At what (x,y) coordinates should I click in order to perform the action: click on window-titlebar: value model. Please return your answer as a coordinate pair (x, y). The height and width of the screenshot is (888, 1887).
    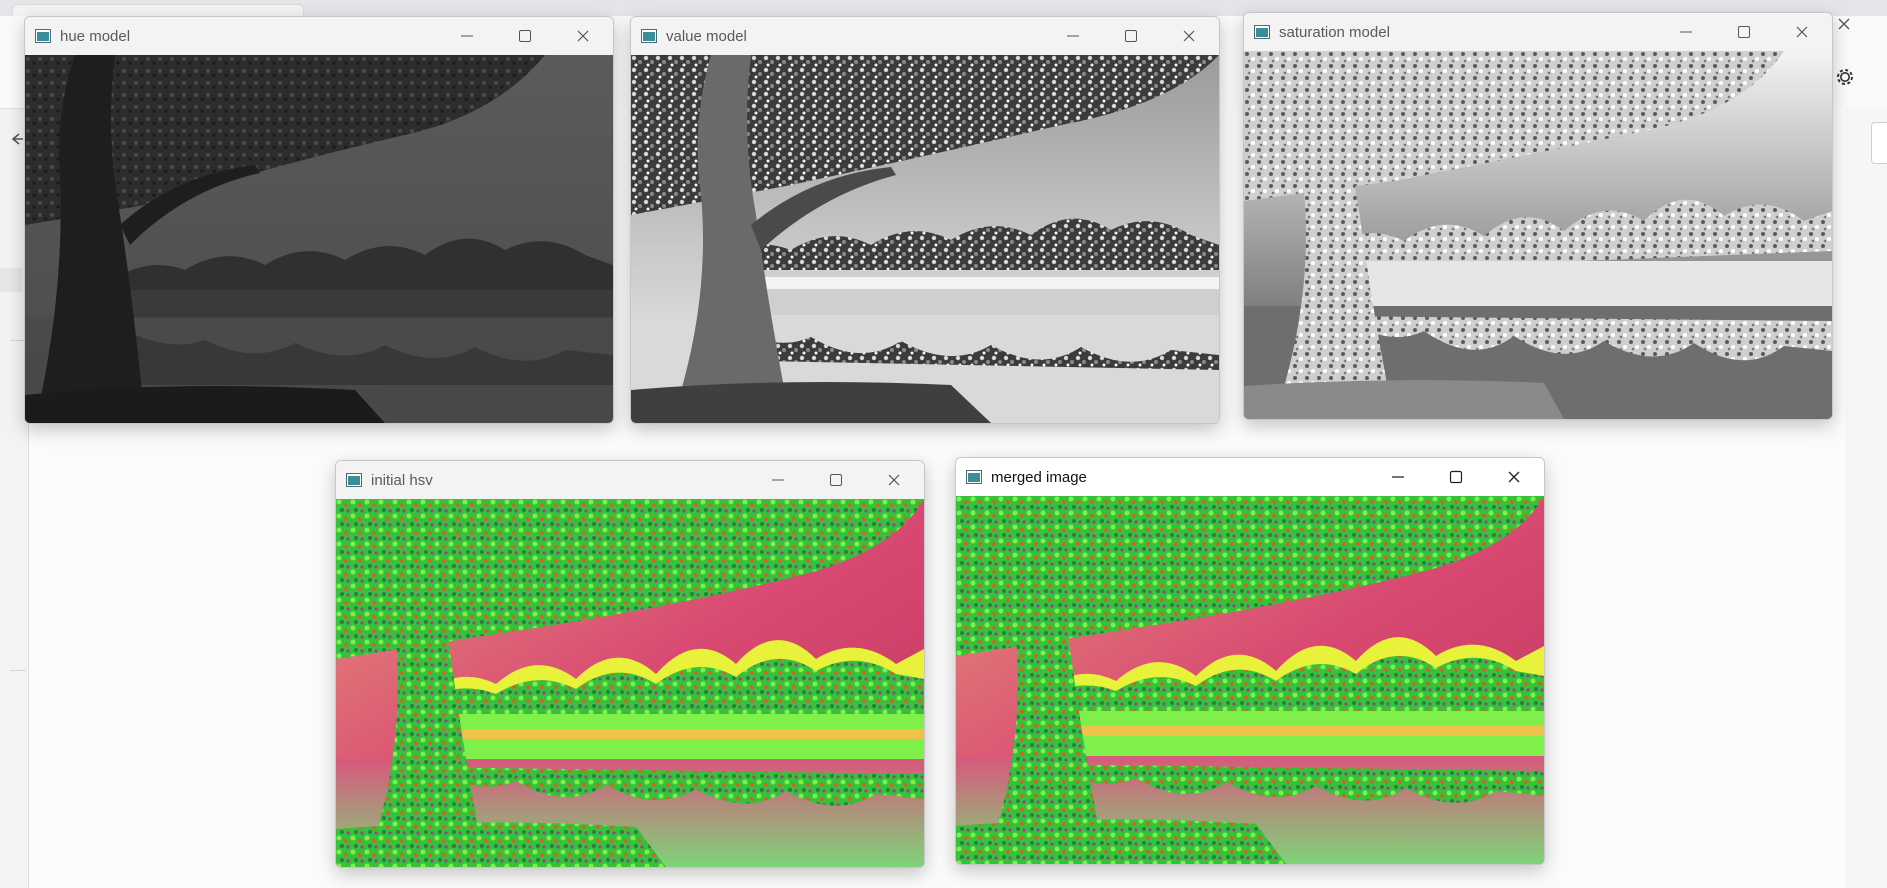
    Looking at the image, I should click on (925, 36).